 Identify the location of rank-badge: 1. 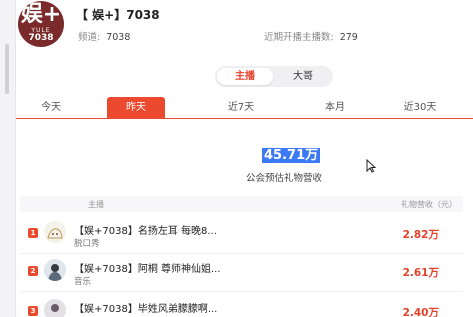
(33, 233).